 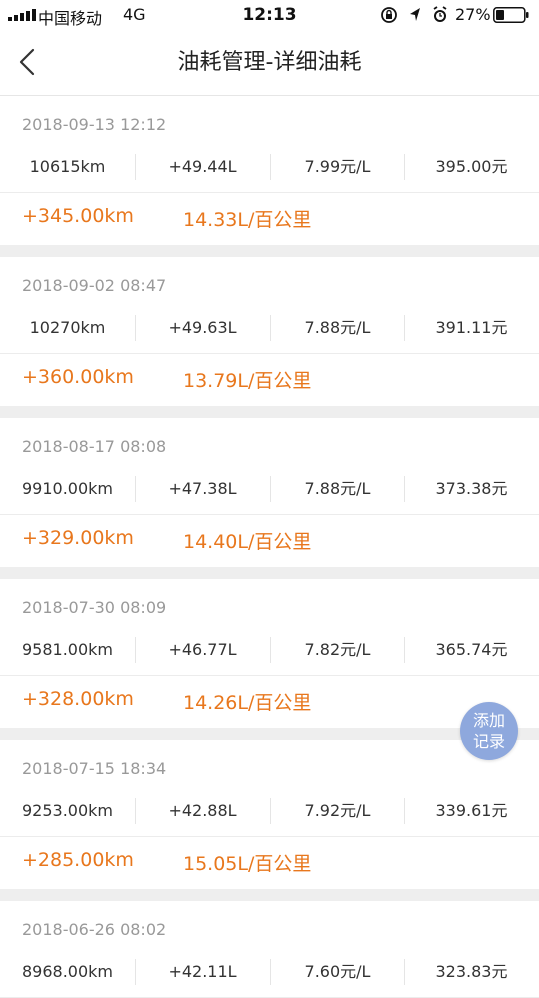 What do you see at coordinates (78, 699) in the screenshot?
I see `record-distance: +328.00km` at bounding box center [78, 699].